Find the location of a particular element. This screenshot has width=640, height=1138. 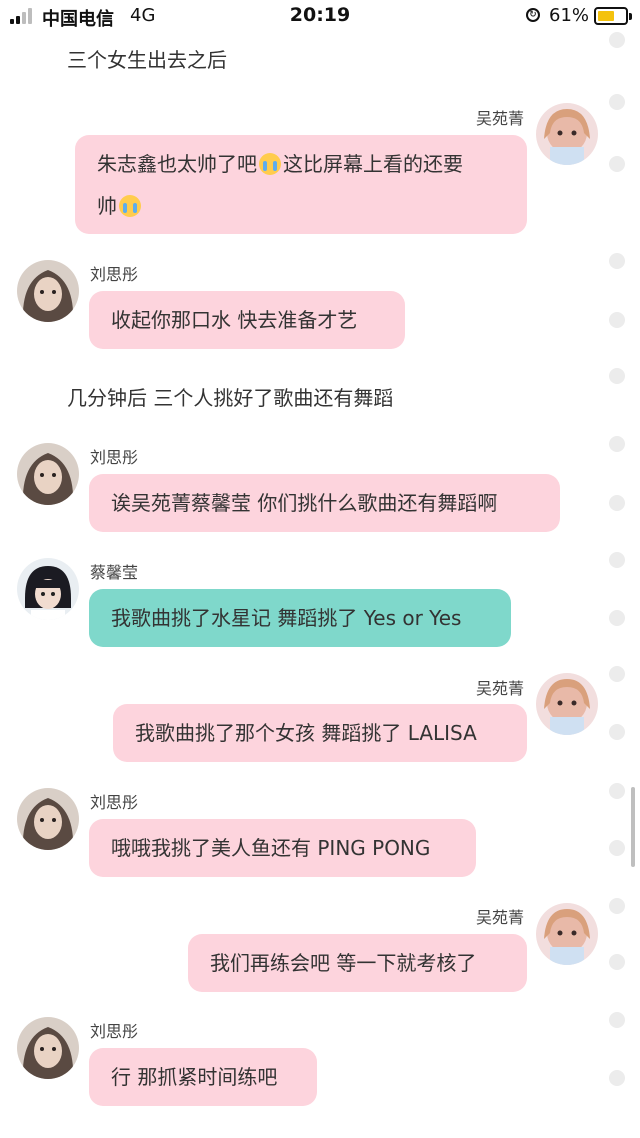

message-bubble: 我歌曲挑了水星记 舞蹈挑了 Yes or Yes is located at coordinates (300, 618).